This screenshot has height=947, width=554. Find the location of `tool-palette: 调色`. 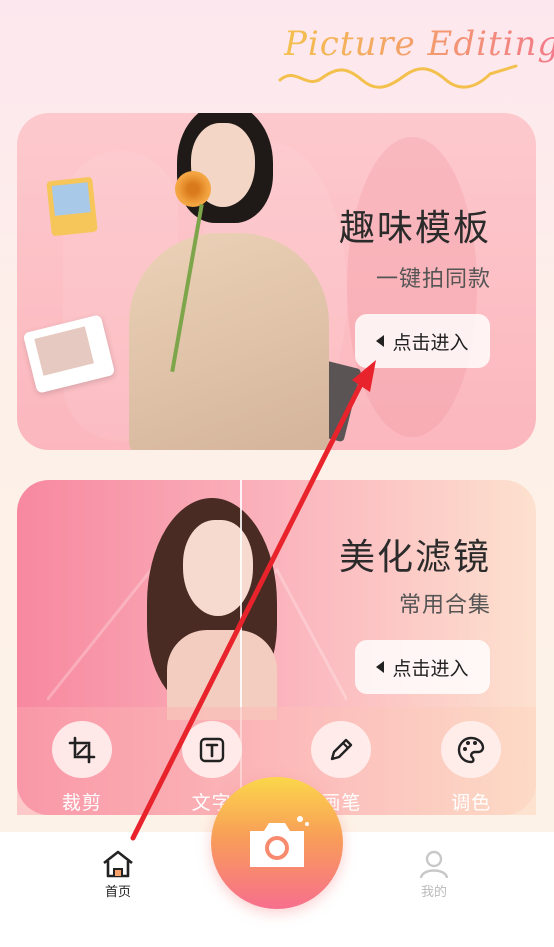

tool-palette: 调色 is located at coordinates (471, 768).